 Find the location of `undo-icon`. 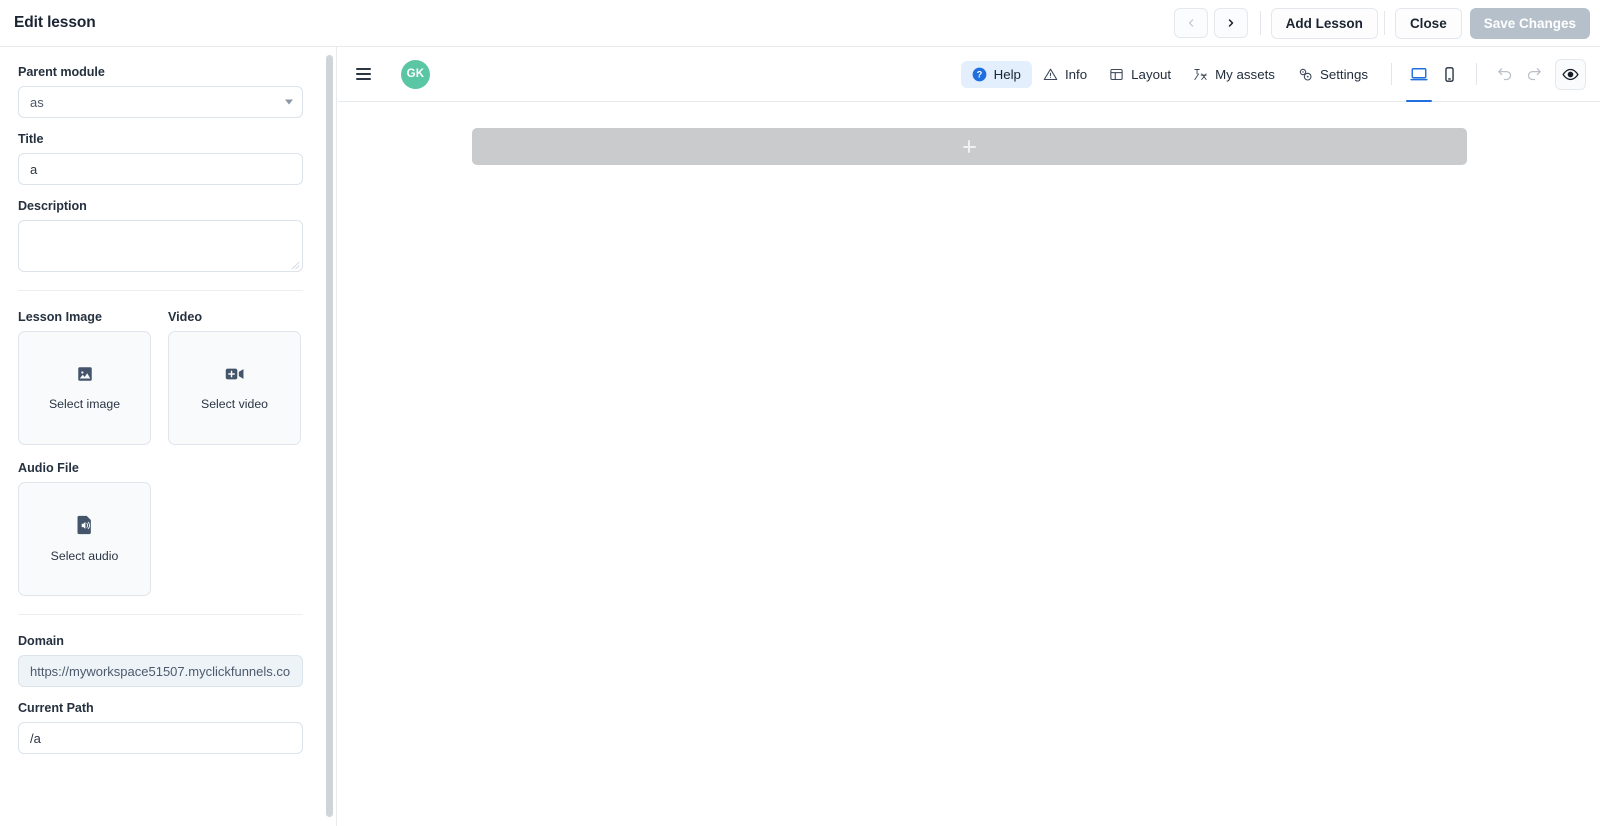

undo-icon is located at coordinates (1504, 73).